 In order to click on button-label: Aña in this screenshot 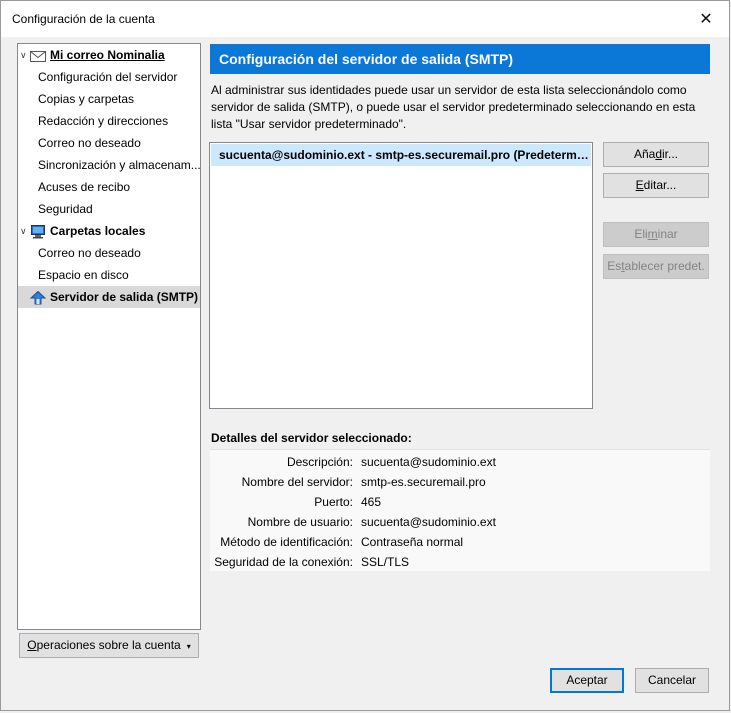, I will do `click(644, 154)`.